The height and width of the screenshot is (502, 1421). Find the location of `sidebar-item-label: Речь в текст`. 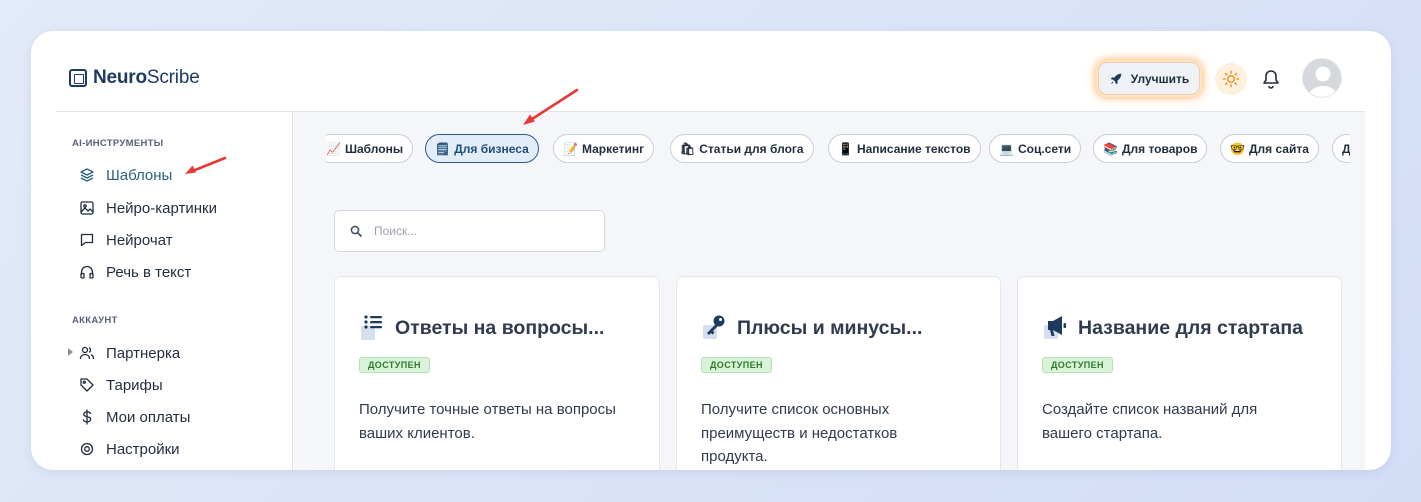

sidebar-item-label: Речь в текст is located at coordinates (149, 272).